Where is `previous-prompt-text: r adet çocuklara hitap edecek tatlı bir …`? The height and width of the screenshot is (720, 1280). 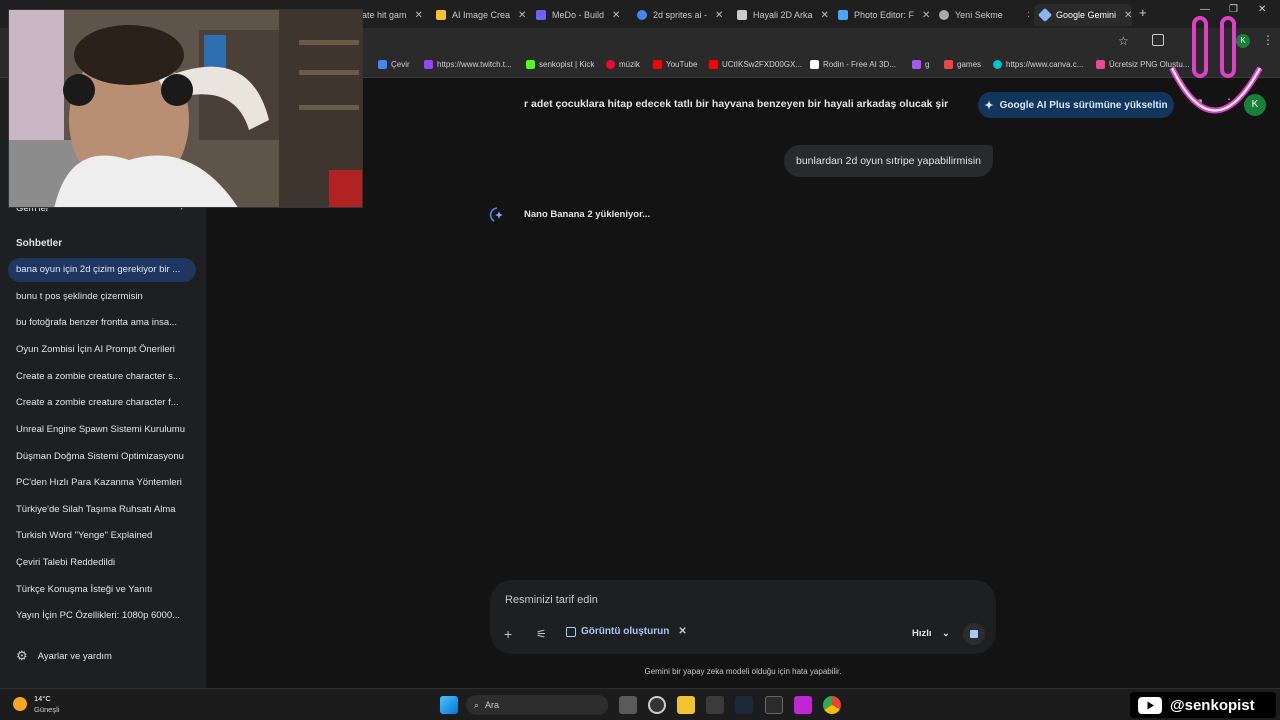
previous-prompt-text: r adet çocuklara hitap edecek tatlı bir … is located at coordinates (736, 104).